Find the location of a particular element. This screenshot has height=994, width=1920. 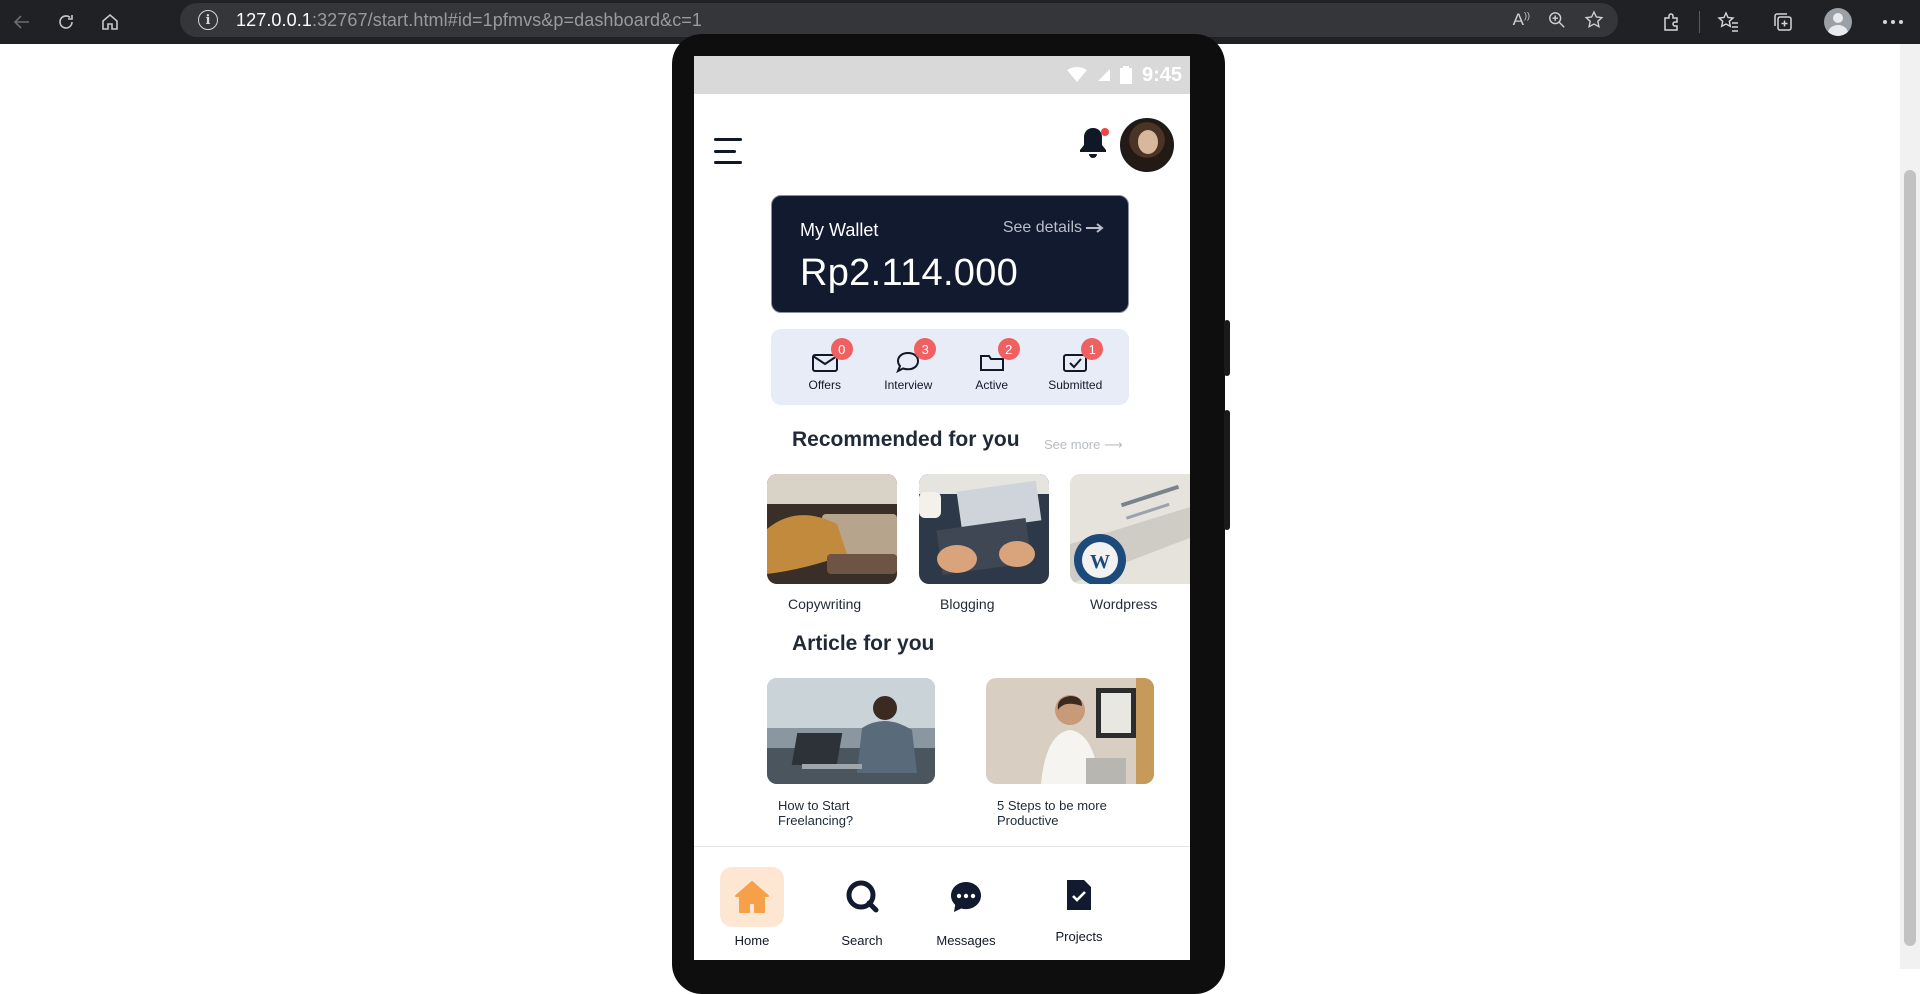

home-button is located at coordinates (110, 22).